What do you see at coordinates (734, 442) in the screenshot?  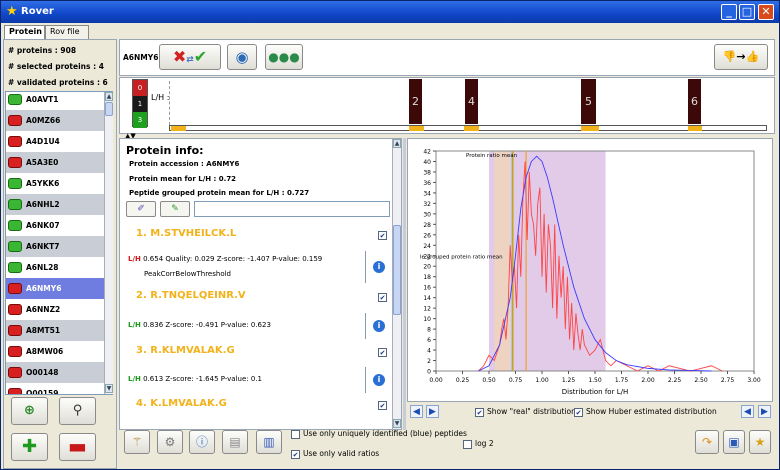 I see `save-button: ▣` at bounding box center [734, 442].